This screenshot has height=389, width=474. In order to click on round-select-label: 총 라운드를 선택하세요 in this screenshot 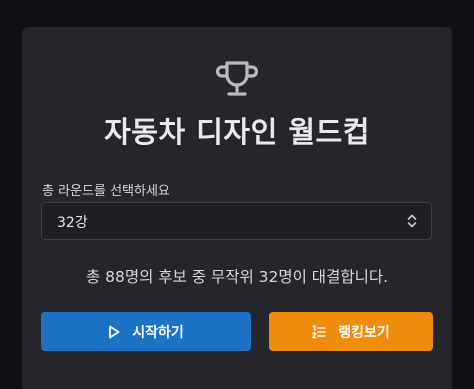, I will do `click(106, 191)`.